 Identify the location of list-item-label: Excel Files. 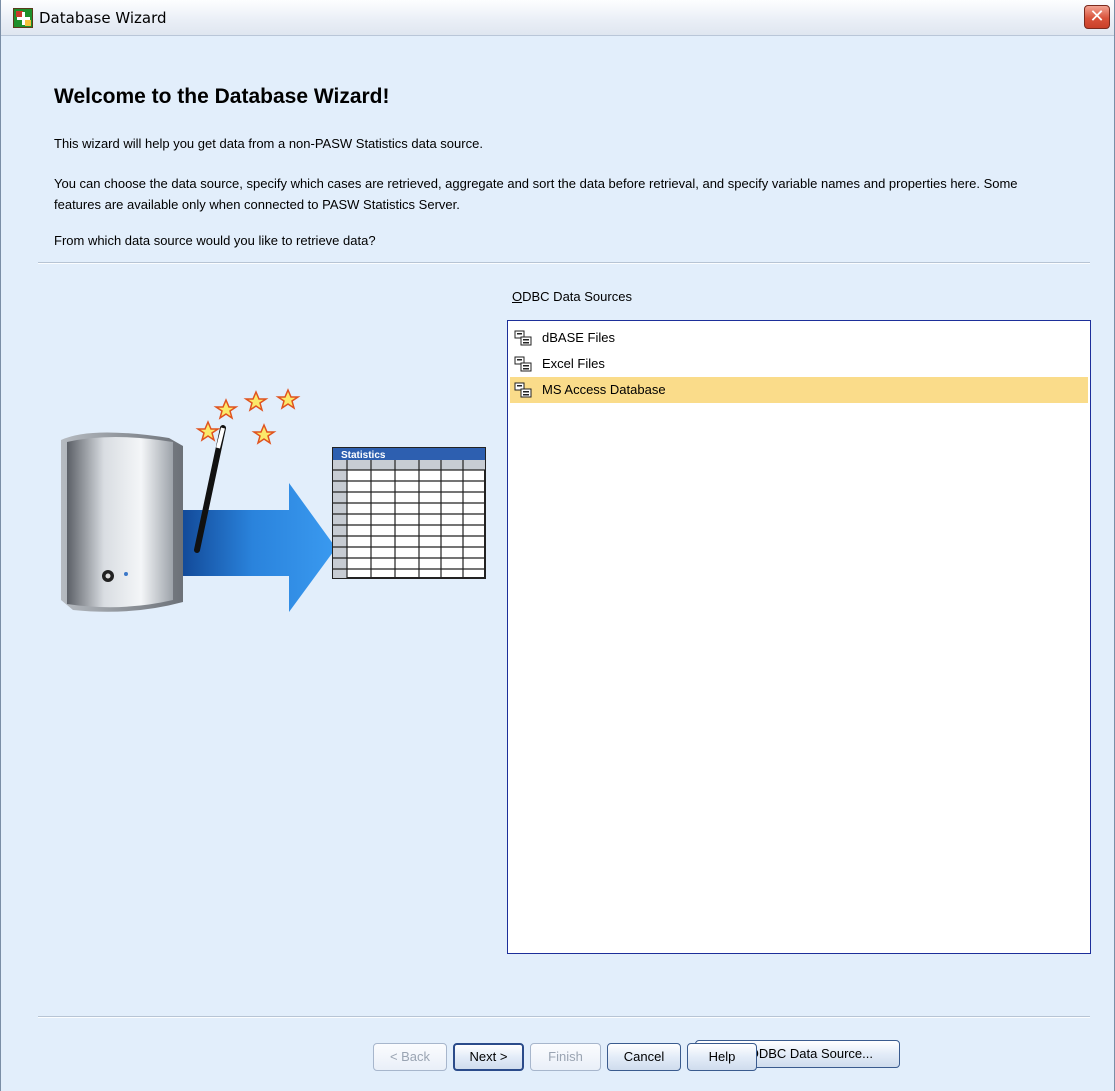
(573, 363).